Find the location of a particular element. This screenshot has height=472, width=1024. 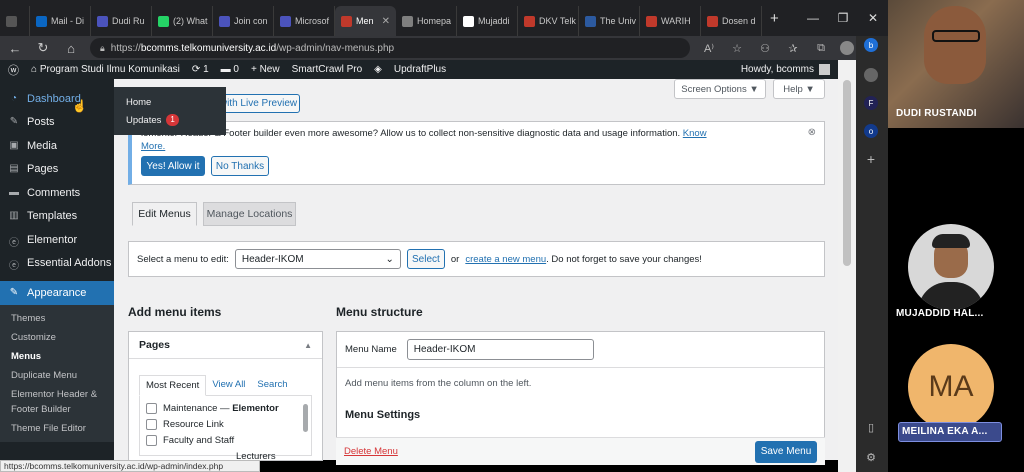

read-aloud-icon: A⁾ is located at coordinates (709, 48).